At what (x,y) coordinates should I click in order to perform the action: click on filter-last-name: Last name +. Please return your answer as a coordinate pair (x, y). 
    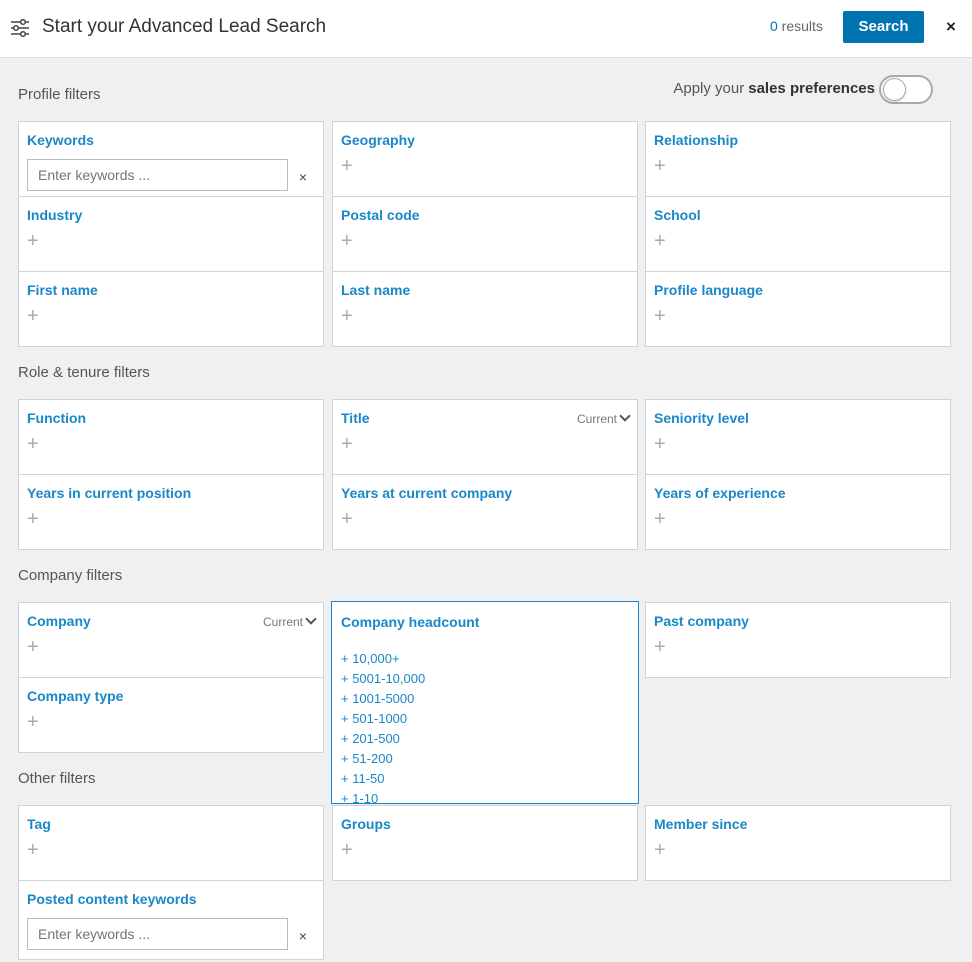
    Looking at the image, I should click on (485, 309).